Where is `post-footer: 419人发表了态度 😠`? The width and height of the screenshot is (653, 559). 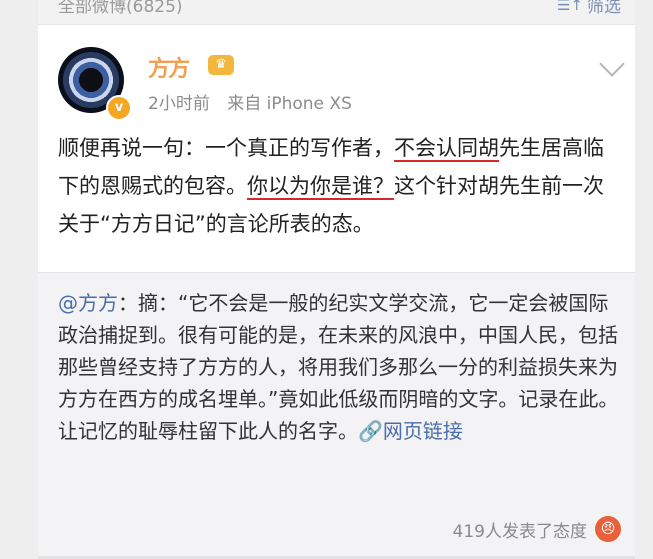 post-footer: 419人发表了态度 😠 is located at coordinates (336, 530).